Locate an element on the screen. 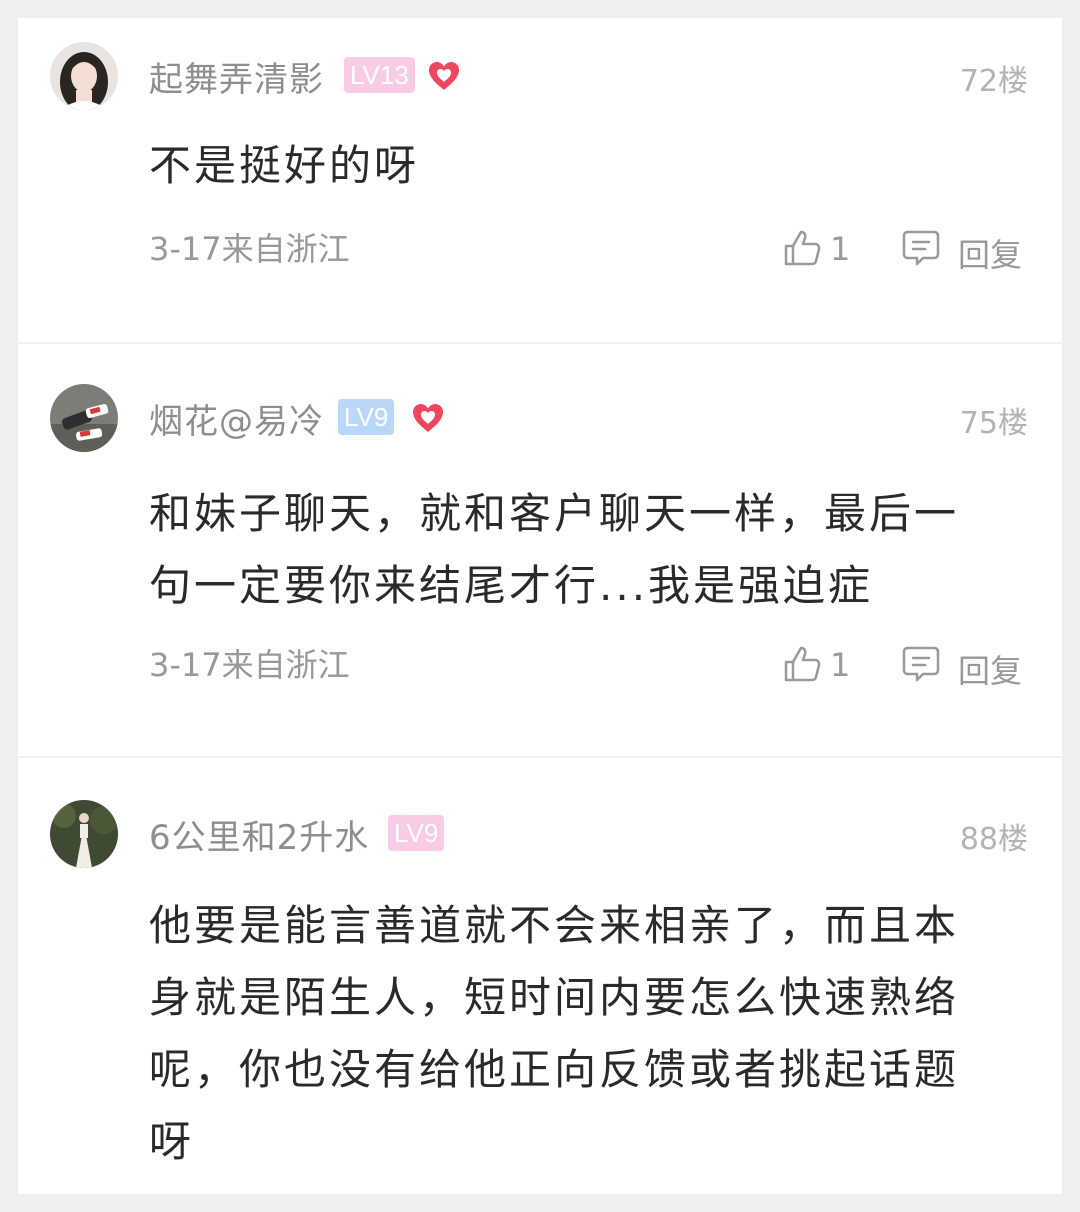  floor-number: 75楼 is located at coordinates (993, 423).